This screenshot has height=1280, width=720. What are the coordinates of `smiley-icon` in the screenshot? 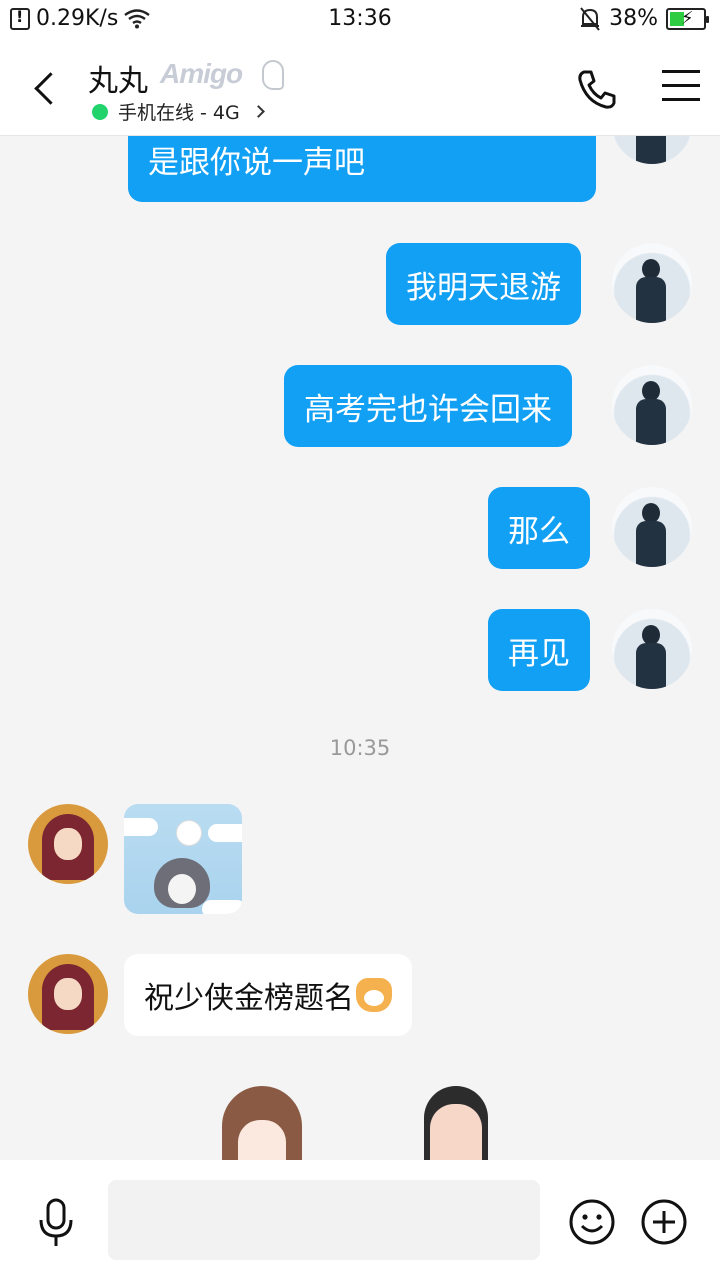 It's located at (592, 1222).